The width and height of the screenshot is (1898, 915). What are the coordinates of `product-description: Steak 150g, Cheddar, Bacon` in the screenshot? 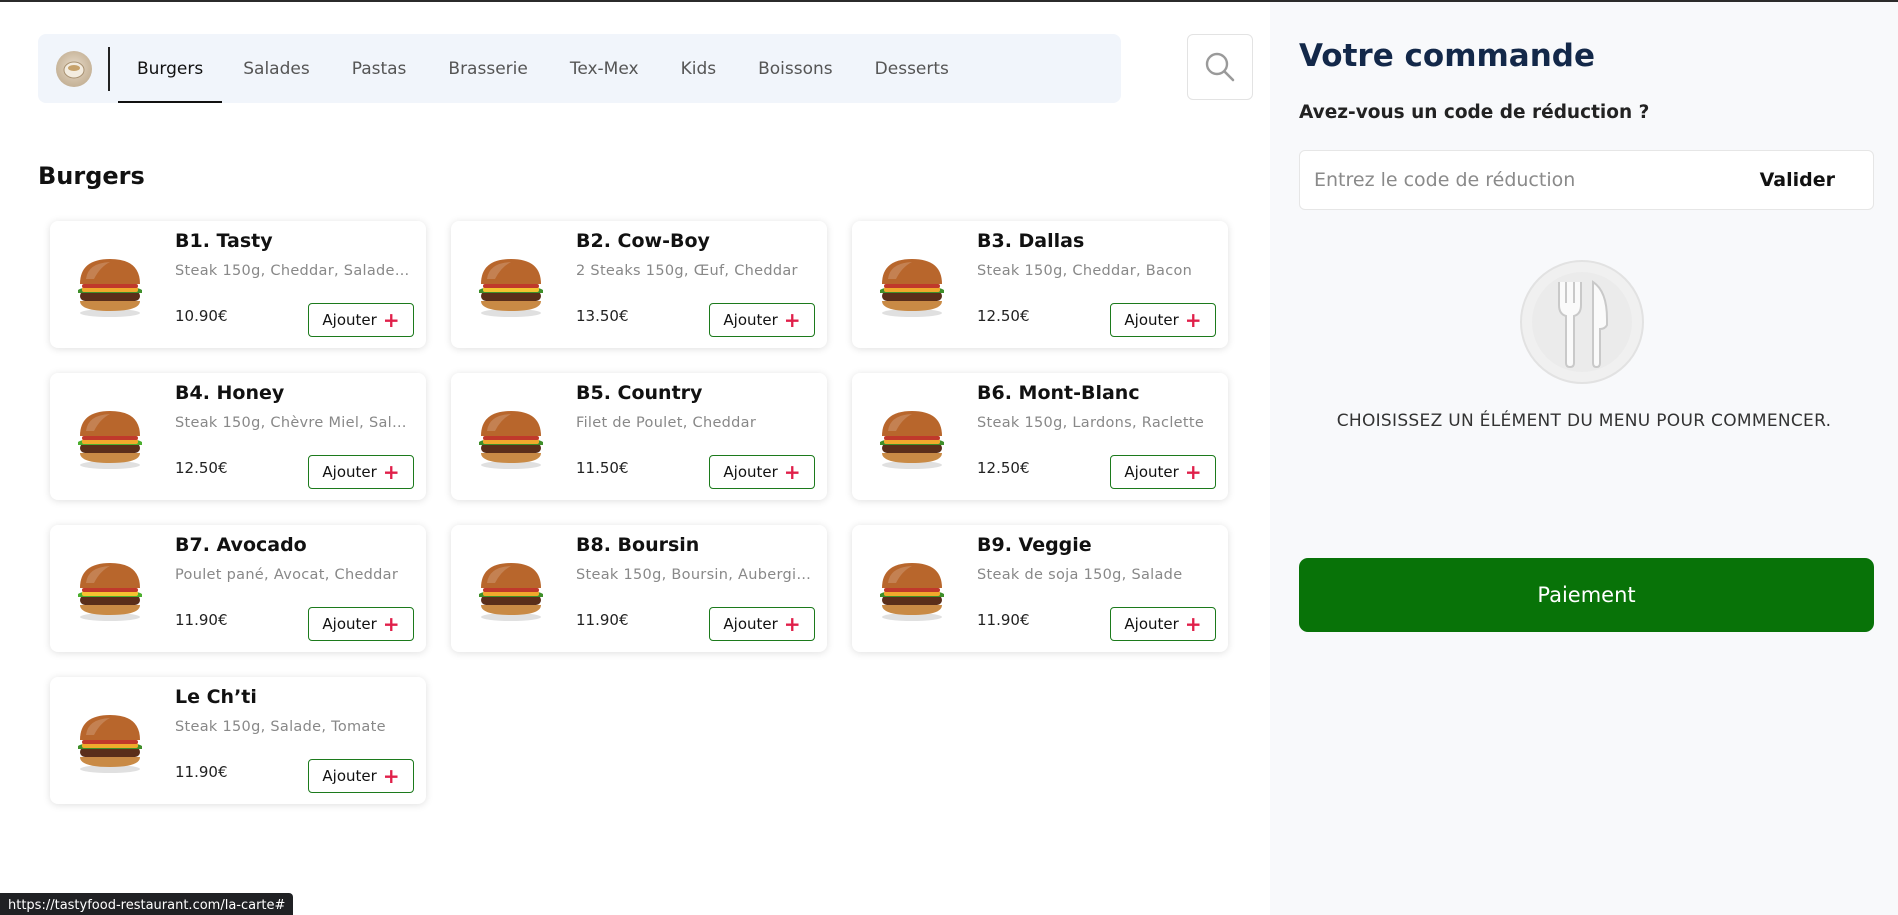 It's located at (1085, 271).